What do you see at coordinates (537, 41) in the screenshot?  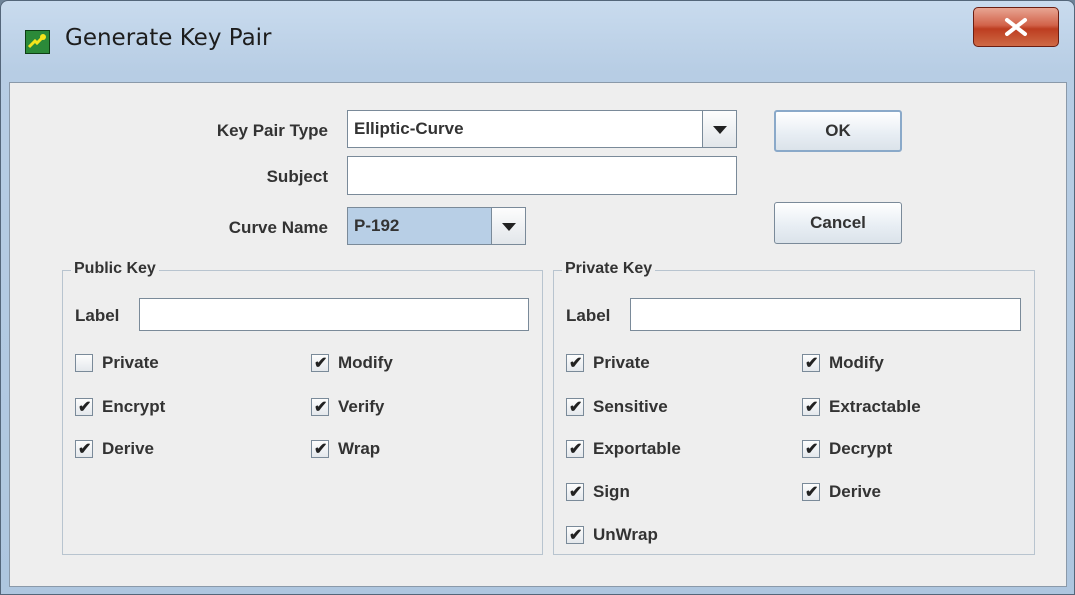 I see `title-bar: Generate Key Pair` at bounding box center [537, 41].